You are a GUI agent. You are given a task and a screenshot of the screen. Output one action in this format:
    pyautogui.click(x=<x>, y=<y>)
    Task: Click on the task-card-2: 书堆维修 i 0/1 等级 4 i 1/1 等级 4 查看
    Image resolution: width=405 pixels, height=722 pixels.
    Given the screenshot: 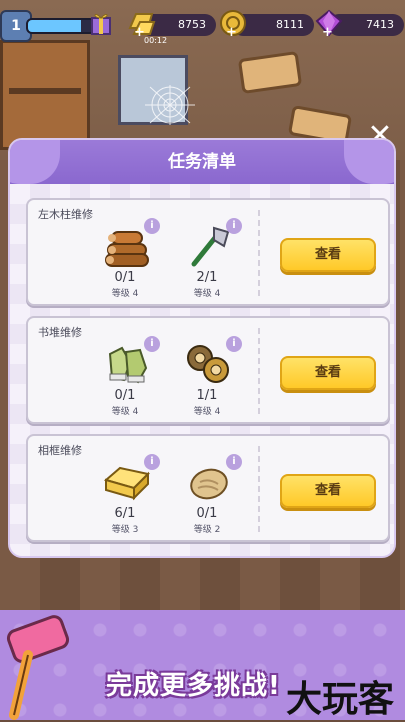 What is the action you would take?
    pyautogui.click(x=208, y=370)
    